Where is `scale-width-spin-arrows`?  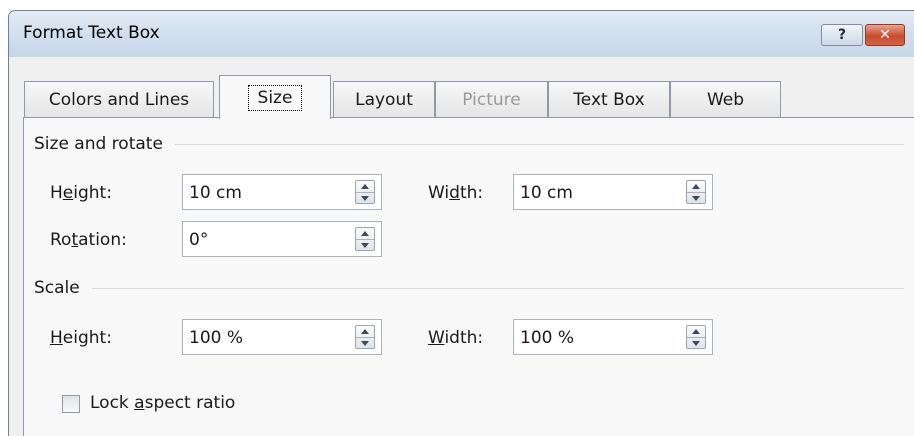 scale-width-spin-arrows is located at coordinates (696, 337).